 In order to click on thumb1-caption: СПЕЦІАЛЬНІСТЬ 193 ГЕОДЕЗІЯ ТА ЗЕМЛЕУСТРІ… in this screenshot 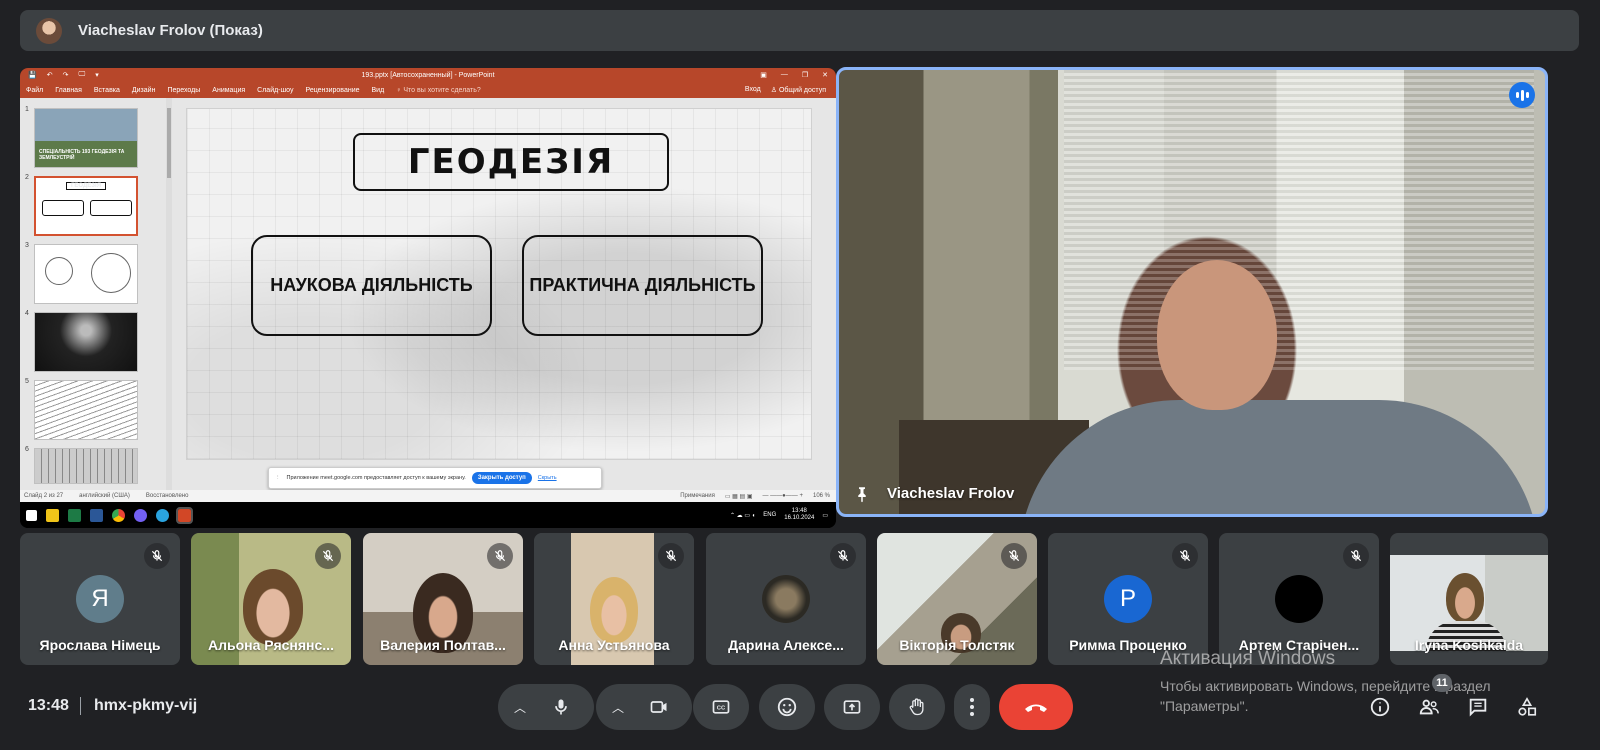, I will do `click(82, 155)`.